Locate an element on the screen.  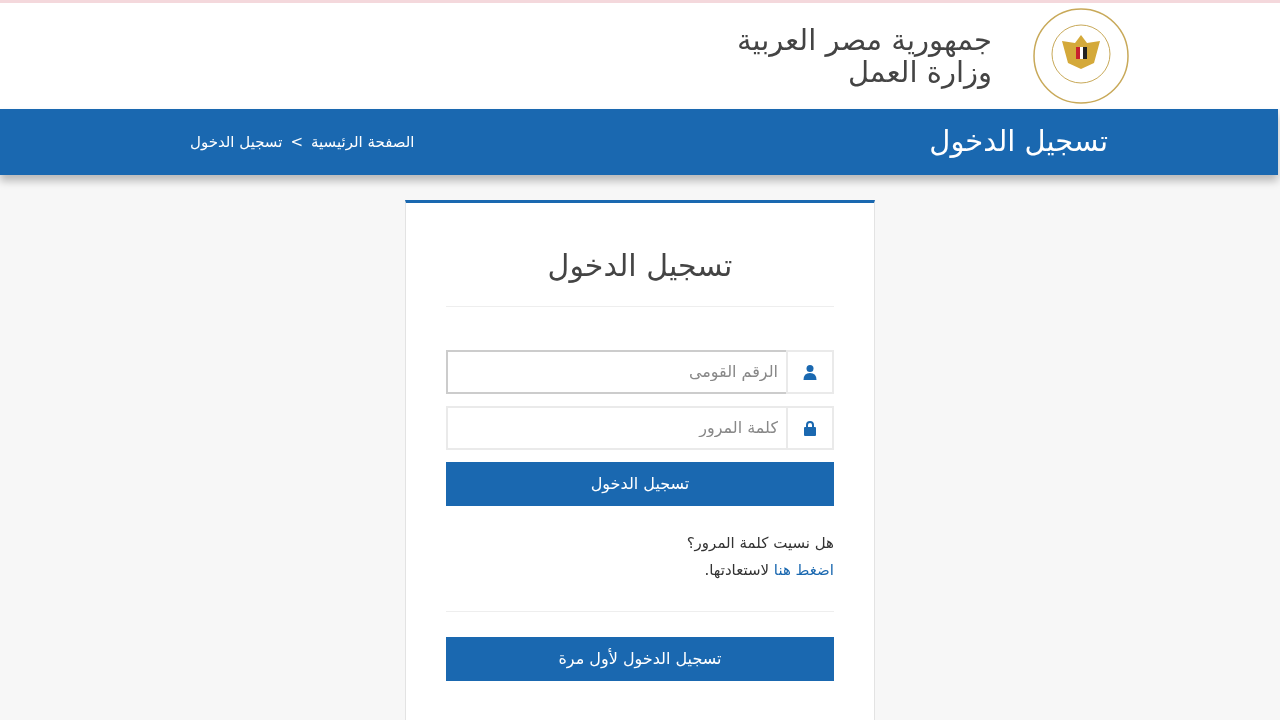
lock-icon is located at coordinates (810, 428).